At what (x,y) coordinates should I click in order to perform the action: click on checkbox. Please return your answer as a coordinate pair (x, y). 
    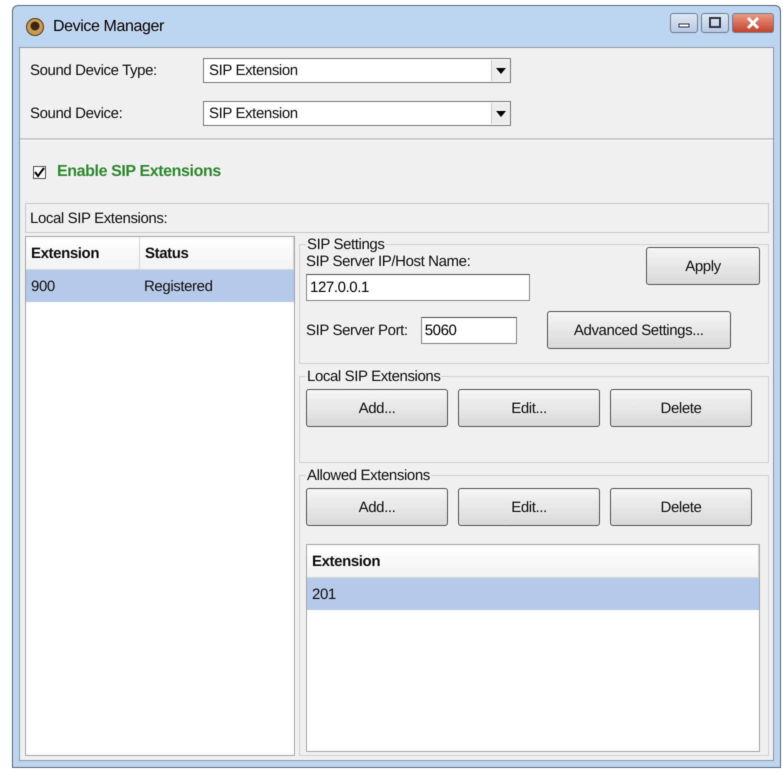
    Looking at the image, I should click on (39, 172).